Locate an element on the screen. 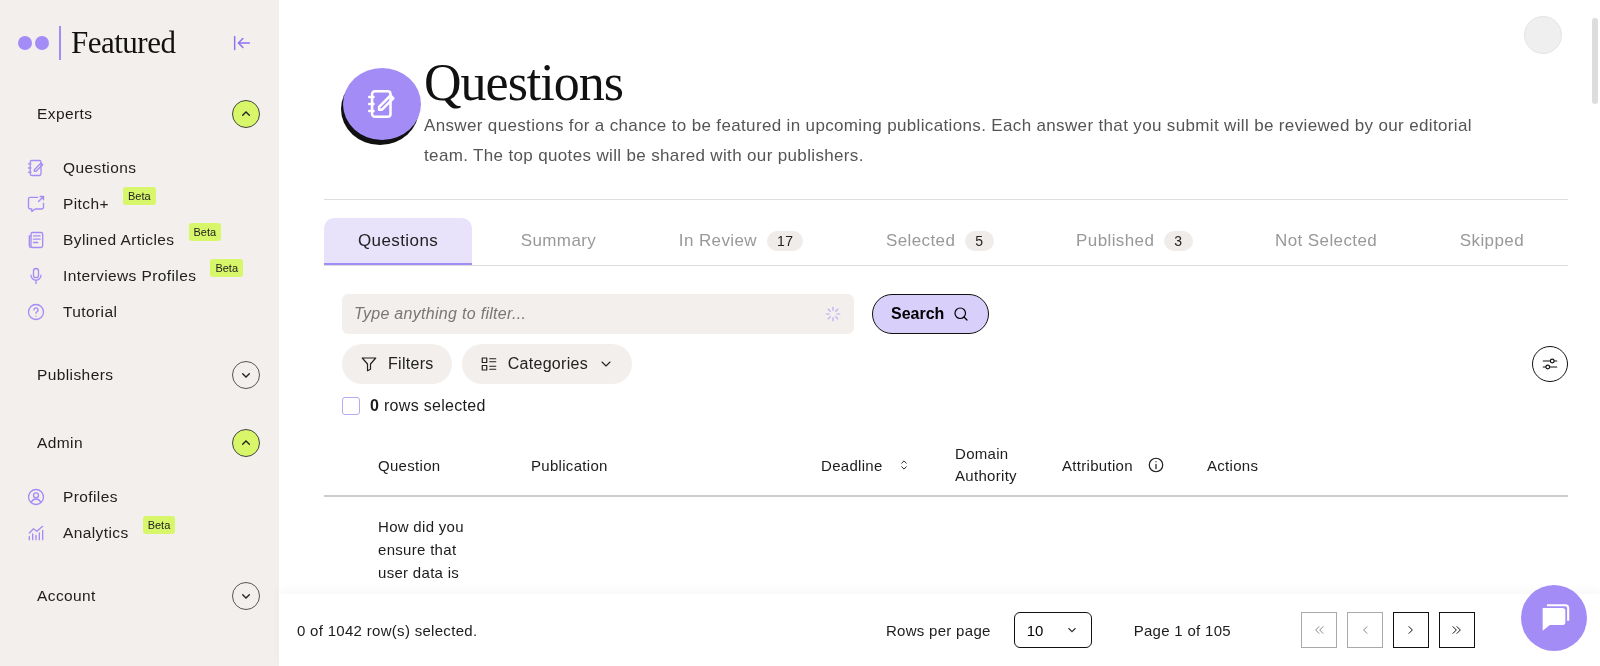  nav-link: Bylined Articles is located at coordinates (119, 239).